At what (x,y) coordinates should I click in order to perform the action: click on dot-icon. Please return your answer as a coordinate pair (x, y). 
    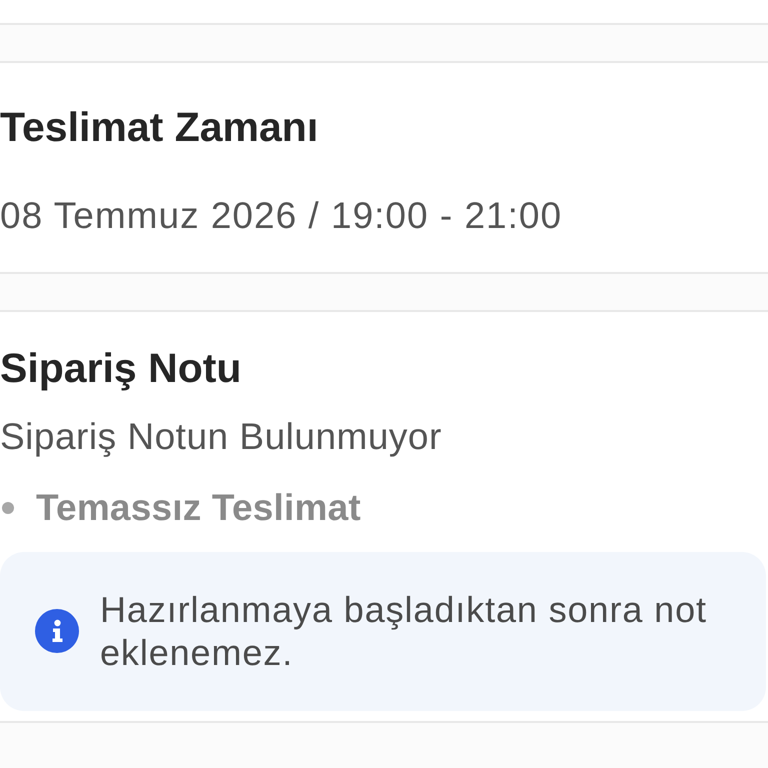
    Looking at the image, I should click on (8, 508).